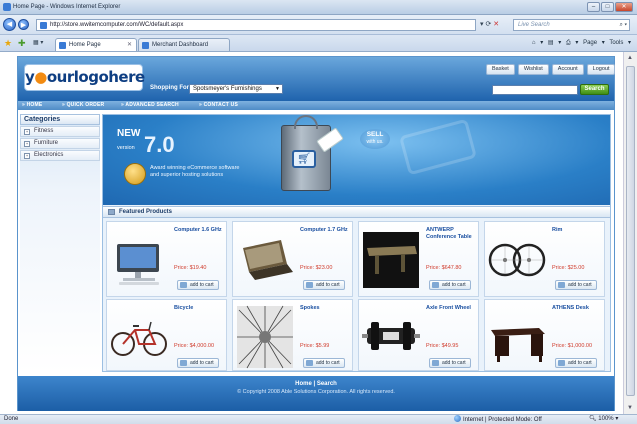 The image size is (637, 424). I want to click on tab-label: Merchant Dashboard, so click(180, 45).